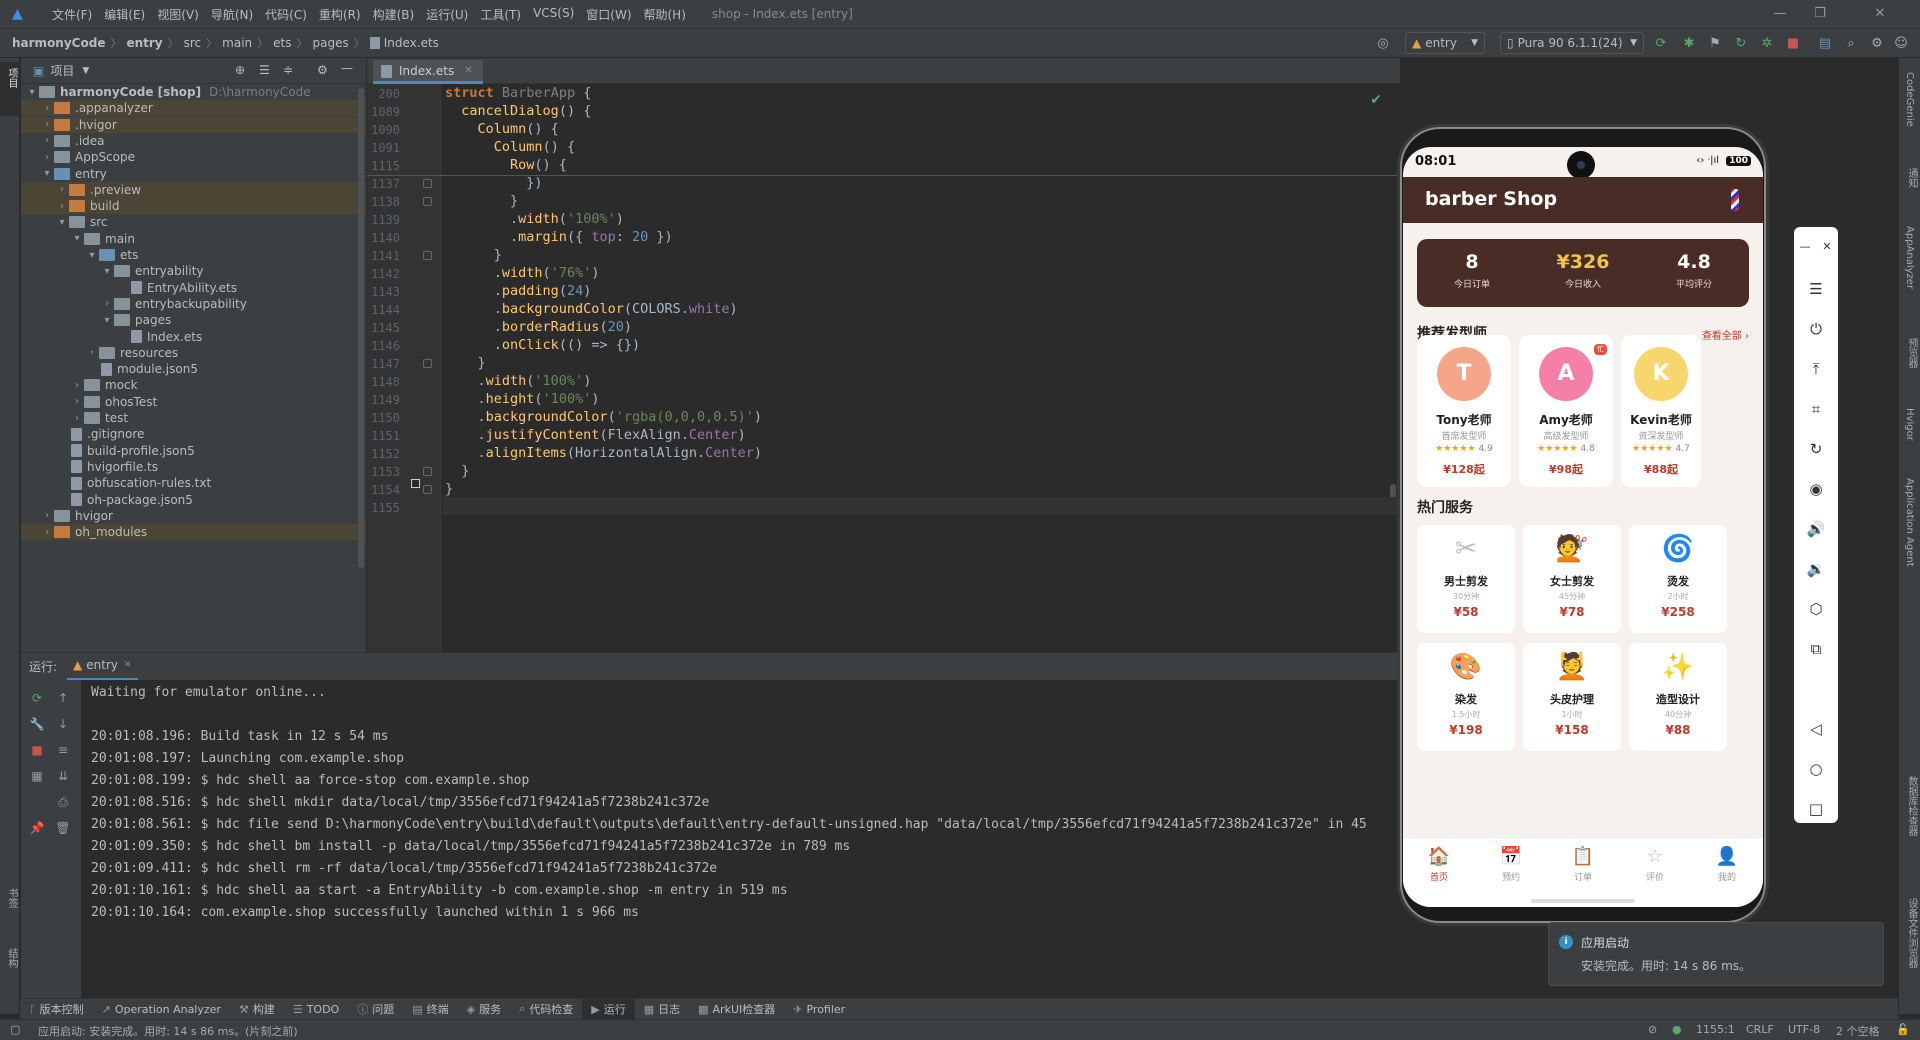  I want to click on profile-icon: ✲, so click(1767, 44).